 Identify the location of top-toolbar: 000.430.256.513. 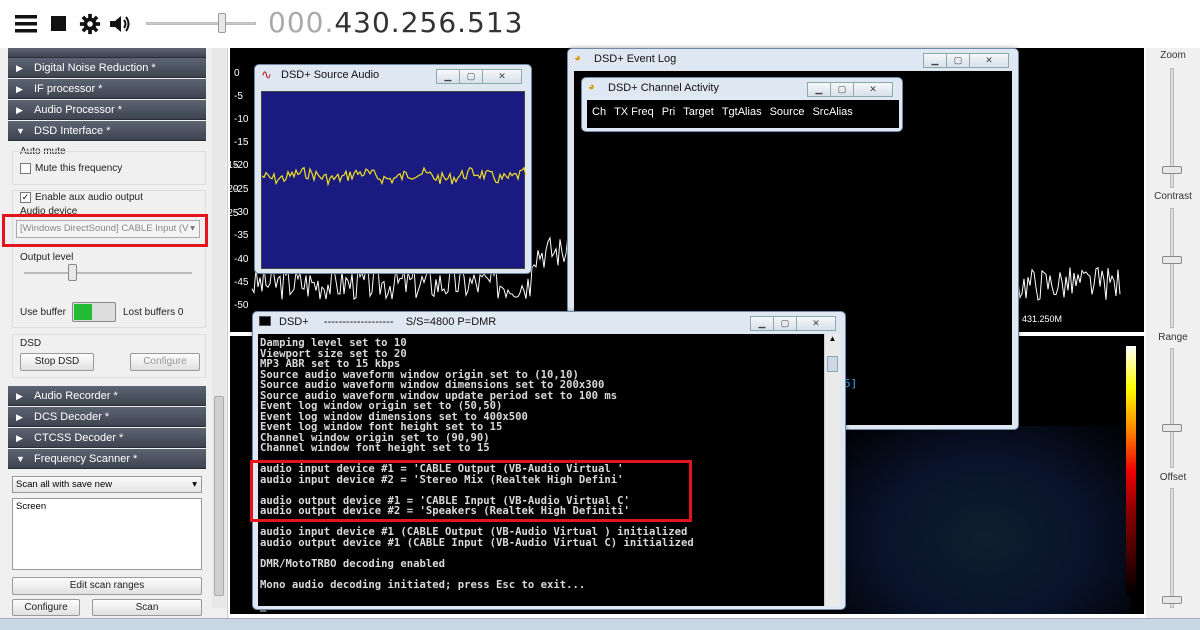
(600, 24).